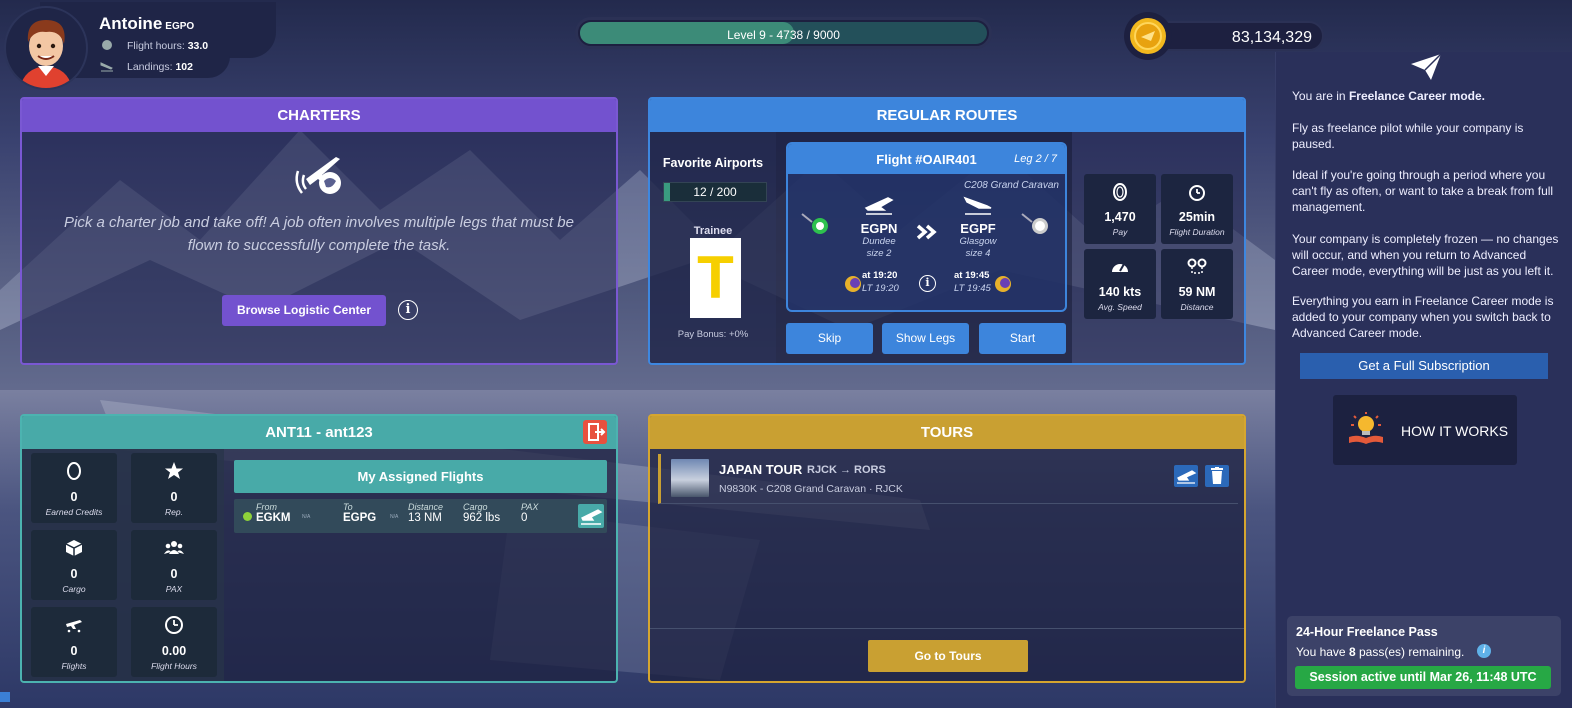  Describe the element at coordinates (180, 26) in the screenshot. I see `pilot-home: EGPO` at that location.